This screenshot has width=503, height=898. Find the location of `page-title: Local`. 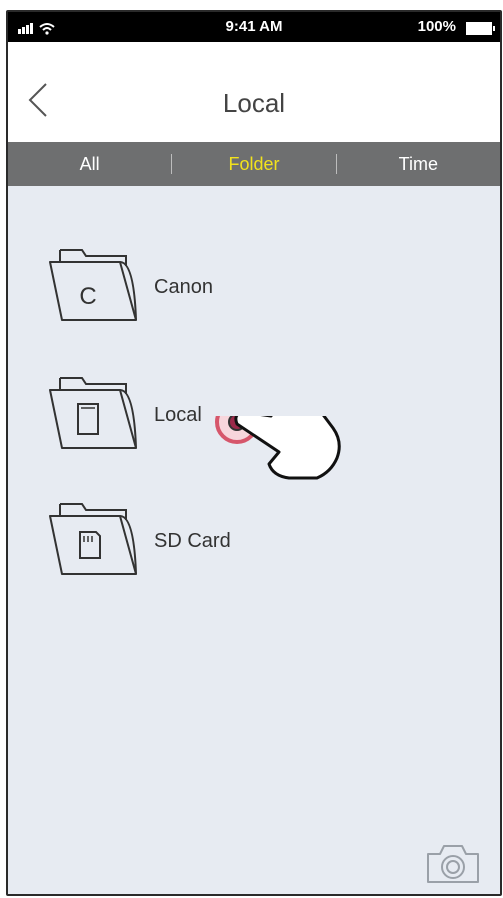

page-title: Local is located at coordinates (254, 103).